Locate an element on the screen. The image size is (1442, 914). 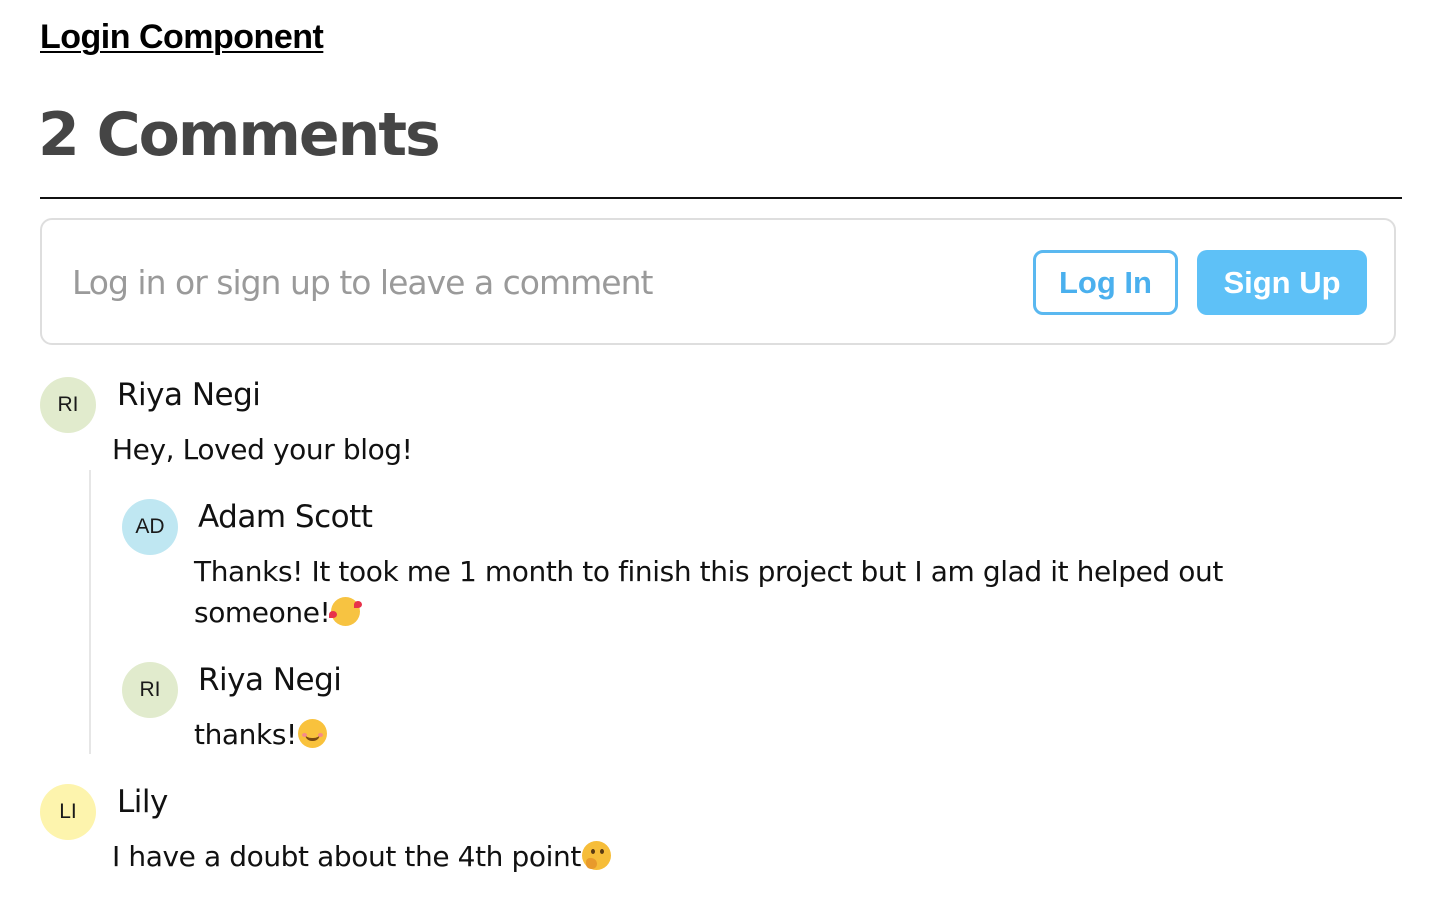
login-component-link: Login Component is located at coordinates (182, 37).